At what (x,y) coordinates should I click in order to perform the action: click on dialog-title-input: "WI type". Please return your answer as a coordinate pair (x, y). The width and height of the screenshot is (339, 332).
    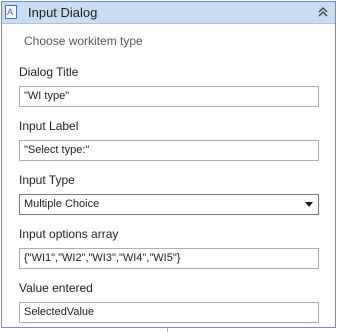
    Looking at the image, I should click on (169, 96).